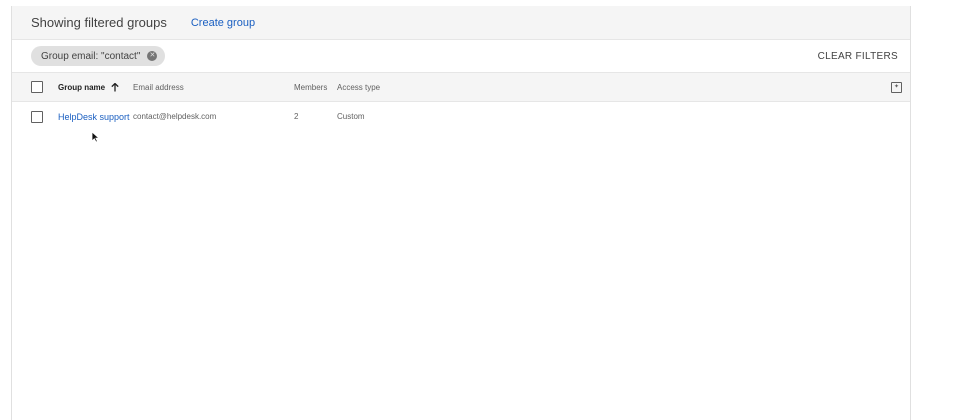 This screenshot has height=420, width=960. I want to click on page-title: Showing filtered groups, so click(99, 22).